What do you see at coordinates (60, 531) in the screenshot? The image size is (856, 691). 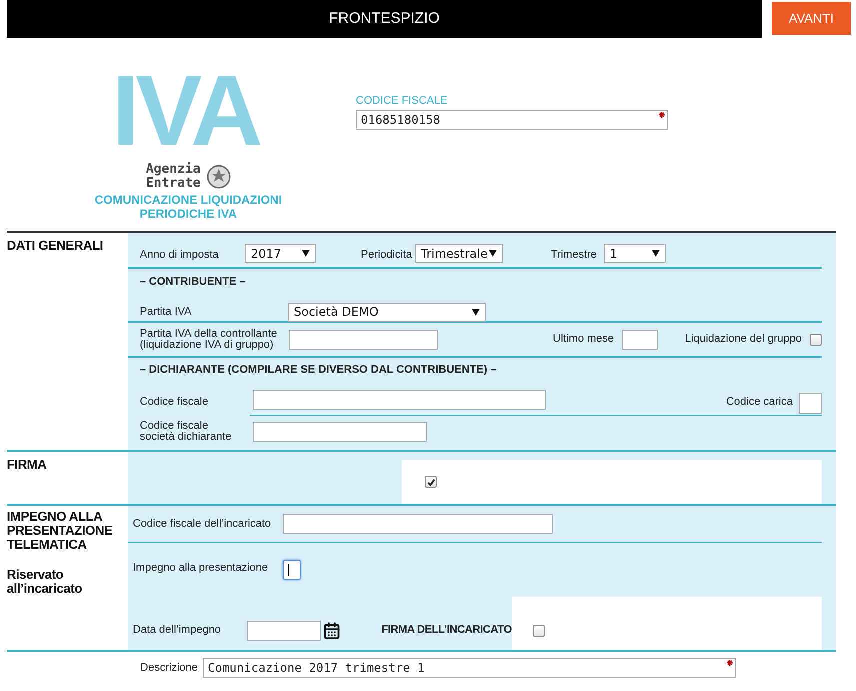 I see `section-title: IMPEGNO ALLA PRESENTAZIONE TELEMATICA` at bounding box center [60, 531].